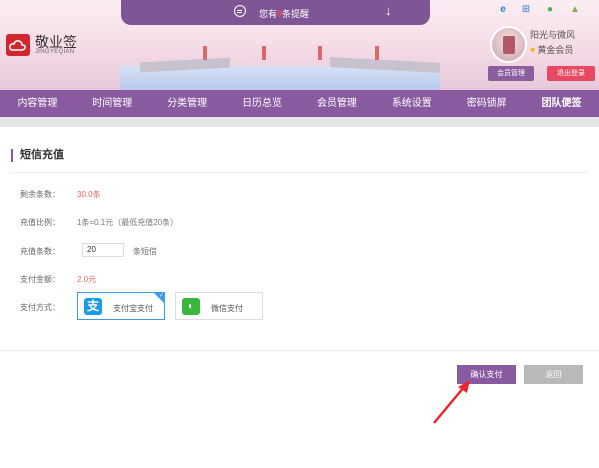  What do you see at coordinates (526, 10) in the screenshot?
I see `windows-icon: ⊞` at bounding box center [526, 10].